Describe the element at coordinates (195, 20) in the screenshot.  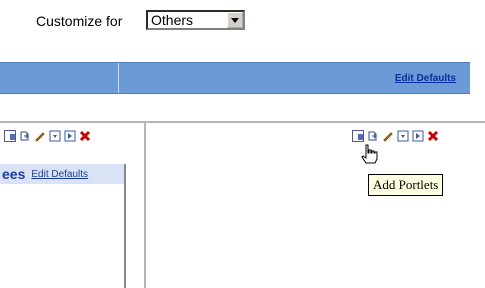
I see `customize-for-select: Others` at that location.